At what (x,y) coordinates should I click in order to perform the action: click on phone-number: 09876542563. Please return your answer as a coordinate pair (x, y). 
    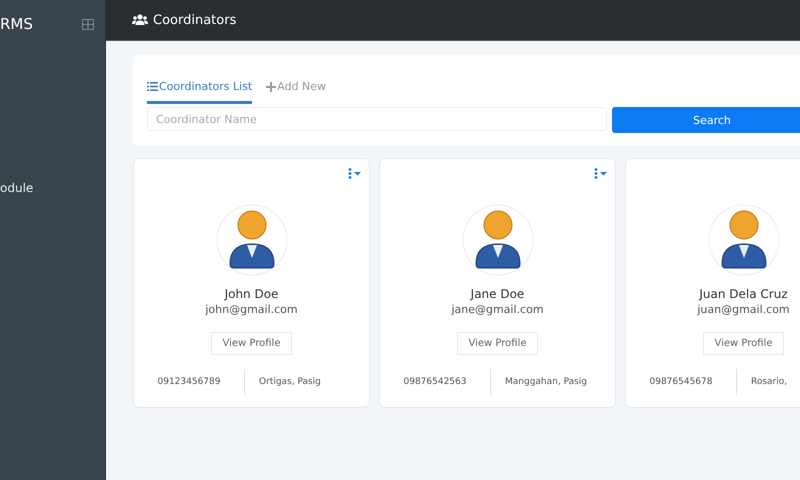
    Looking at the image, I should click on (435, 382).